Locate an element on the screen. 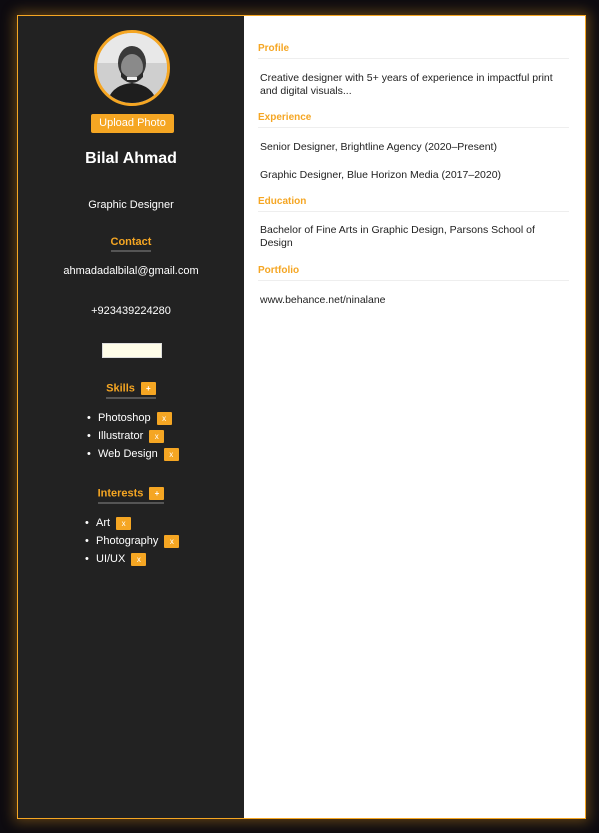 Image resolution: width=599 pixels, height=833 pixels. email-text: ahmadadalbilal@gmail.com is located at coordinates (131, 271).